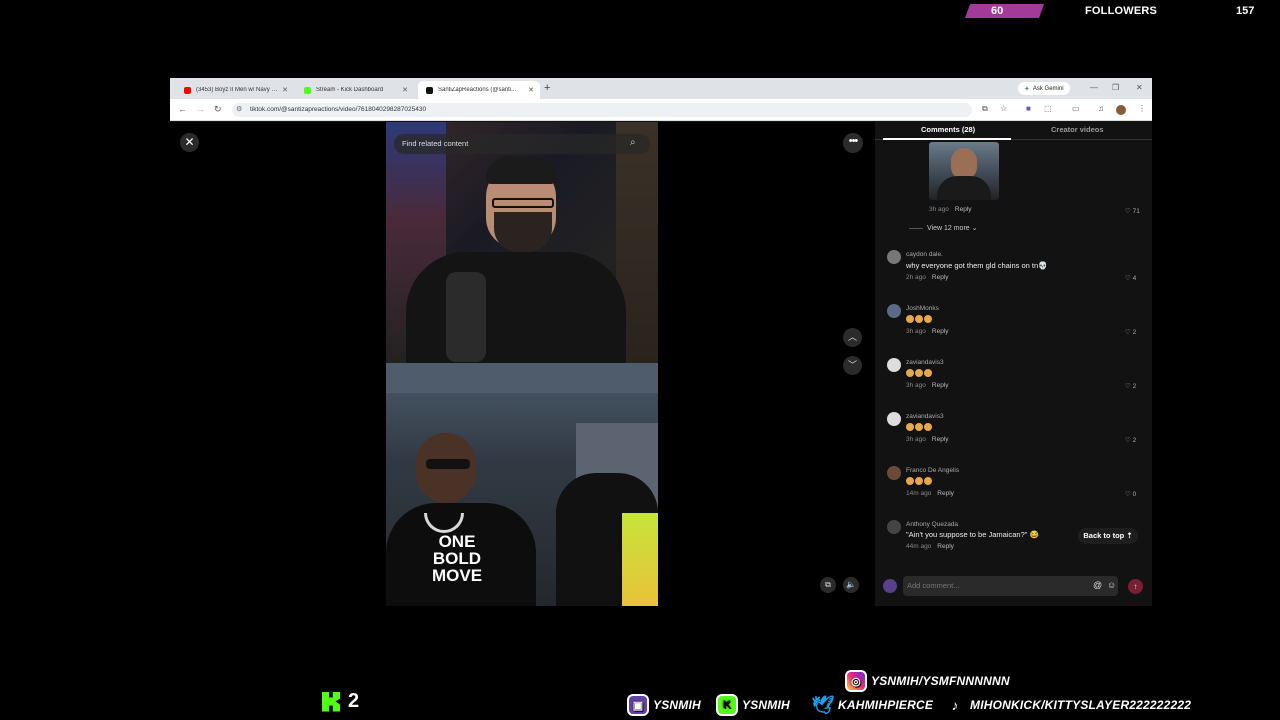 The width and height of the screenshot is (1280, 720). I want to click on install-app-icon: ⧉, so click(985, 109).